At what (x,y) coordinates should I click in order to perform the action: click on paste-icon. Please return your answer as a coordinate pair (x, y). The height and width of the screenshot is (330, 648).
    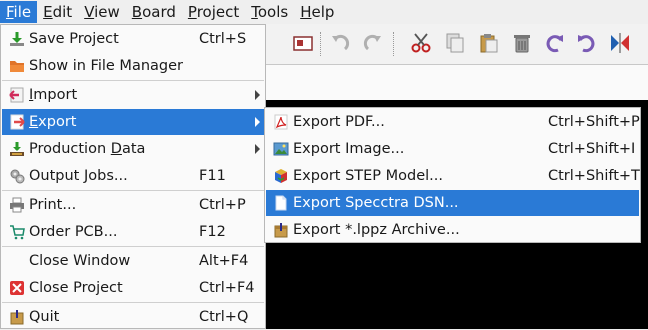
    Looking at the image, I should click on (489, 43).